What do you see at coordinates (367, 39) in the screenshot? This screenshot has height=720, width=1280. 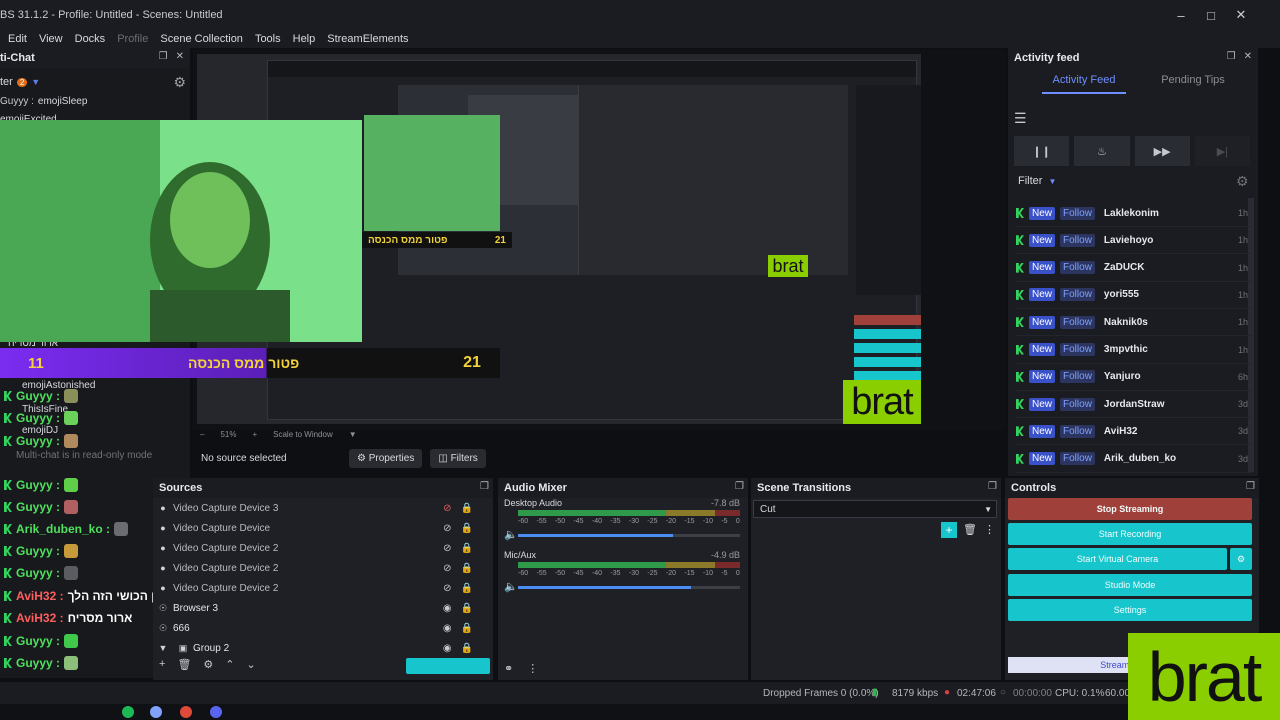 I see `menu-streamelements: StreamElements` at bounding box center [367, 39].